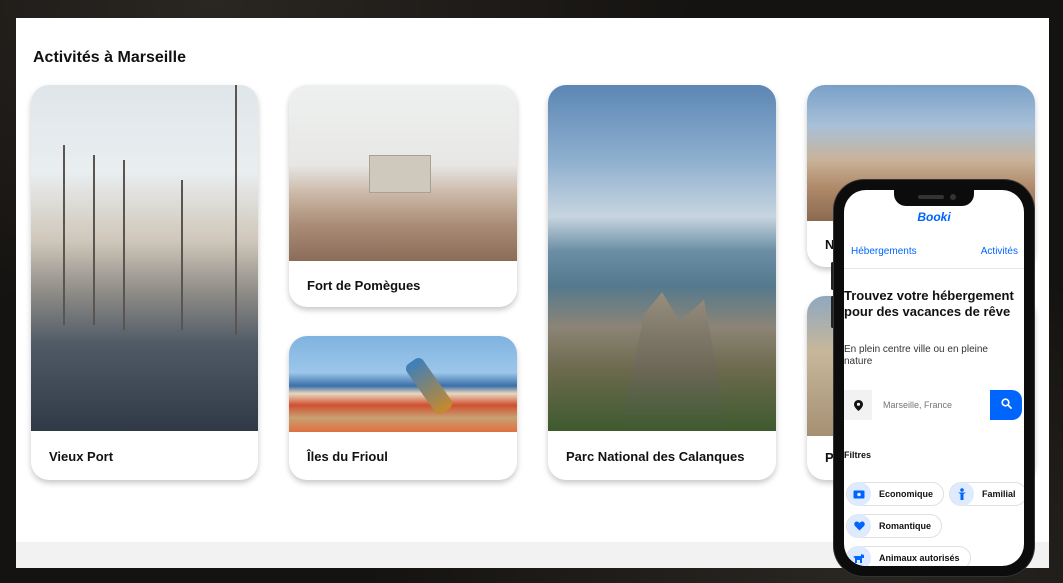 The image size is (1063, 583). What do you see at coordinates (400, 174) in the screenshot?
I see `fort-shape` at bounding box center [400, 174].